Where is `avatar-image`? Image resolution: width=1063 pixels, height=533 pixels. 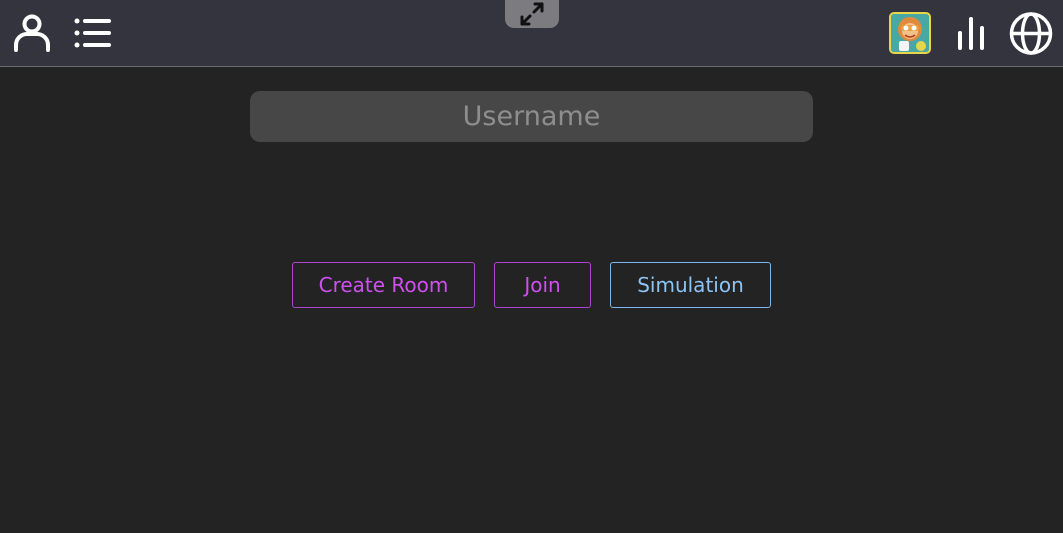
avatar-image is located at coordinates (910, 33).